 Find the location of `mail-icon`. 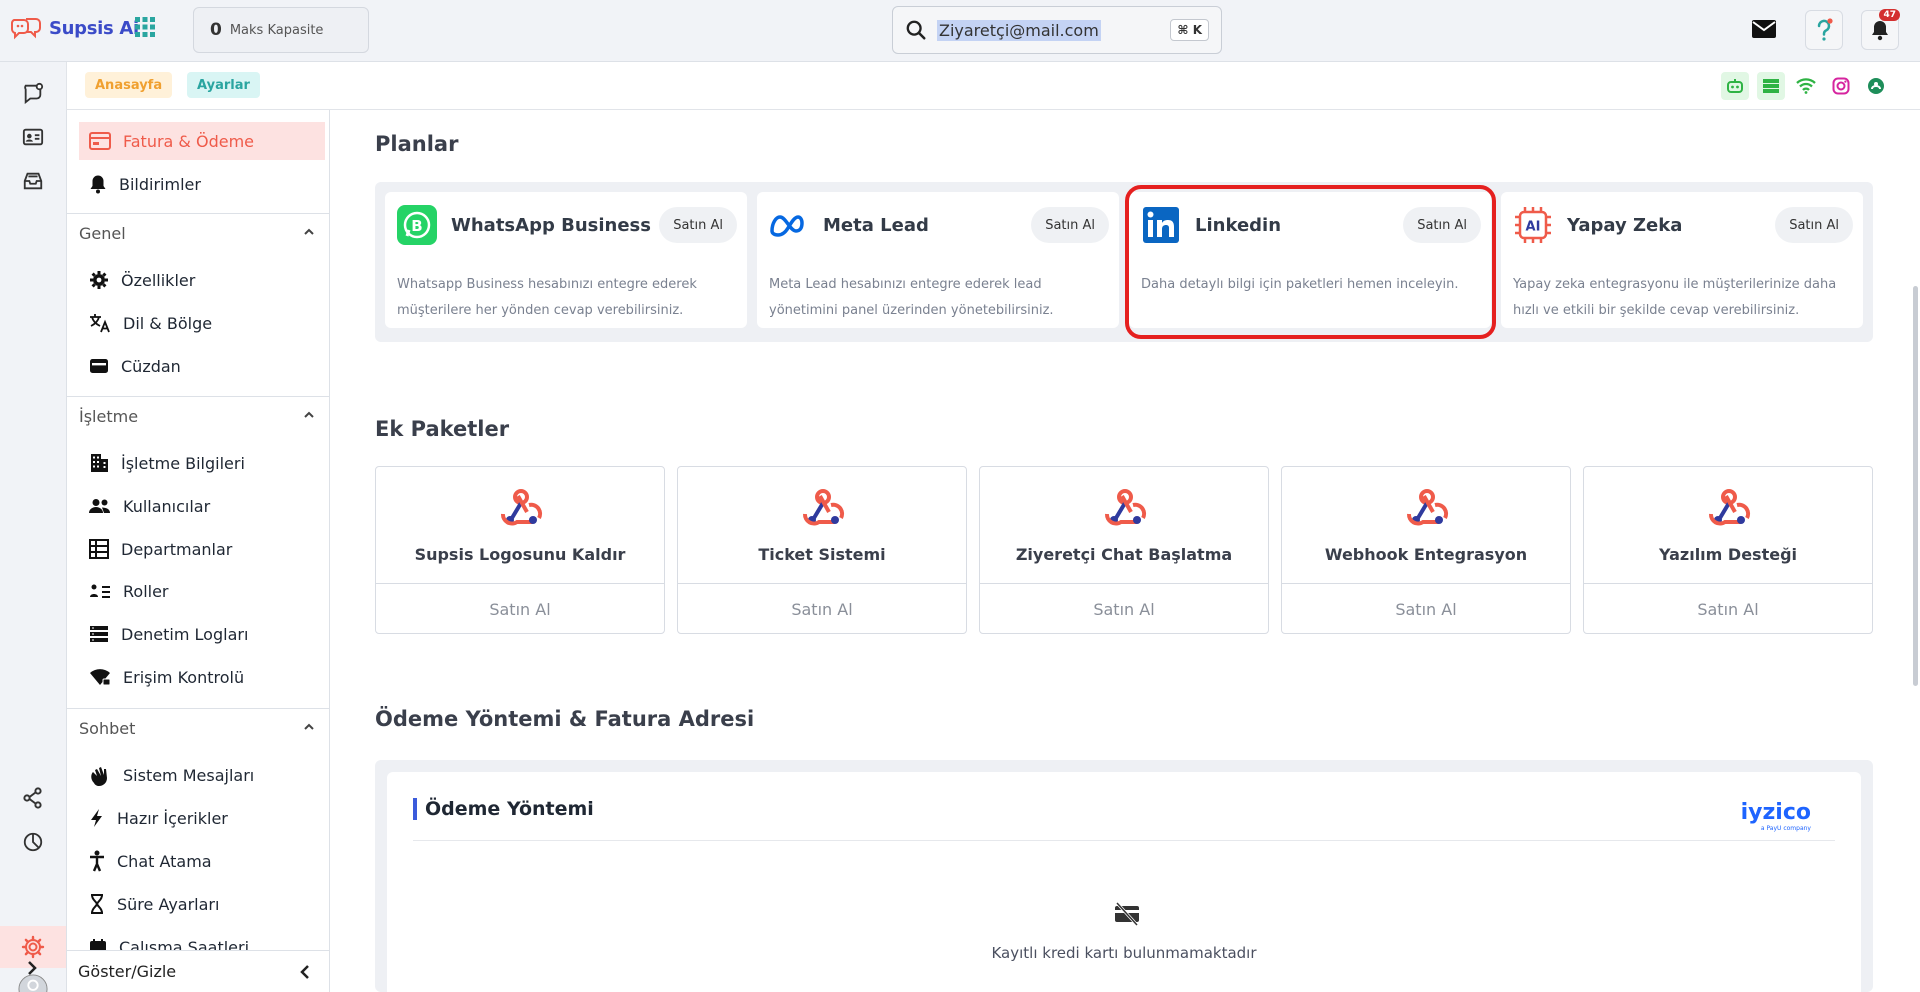

mail-icon is located at coordinates (1764, 31).